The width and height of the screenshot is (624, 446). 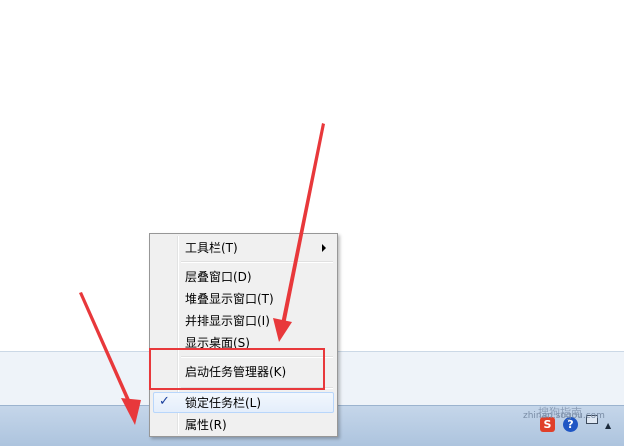 What do you see at coordinates (564, 416) in the screenshot?
I see `watermark-url: zhinan.sogou.com` at bounding box center [564, 416].